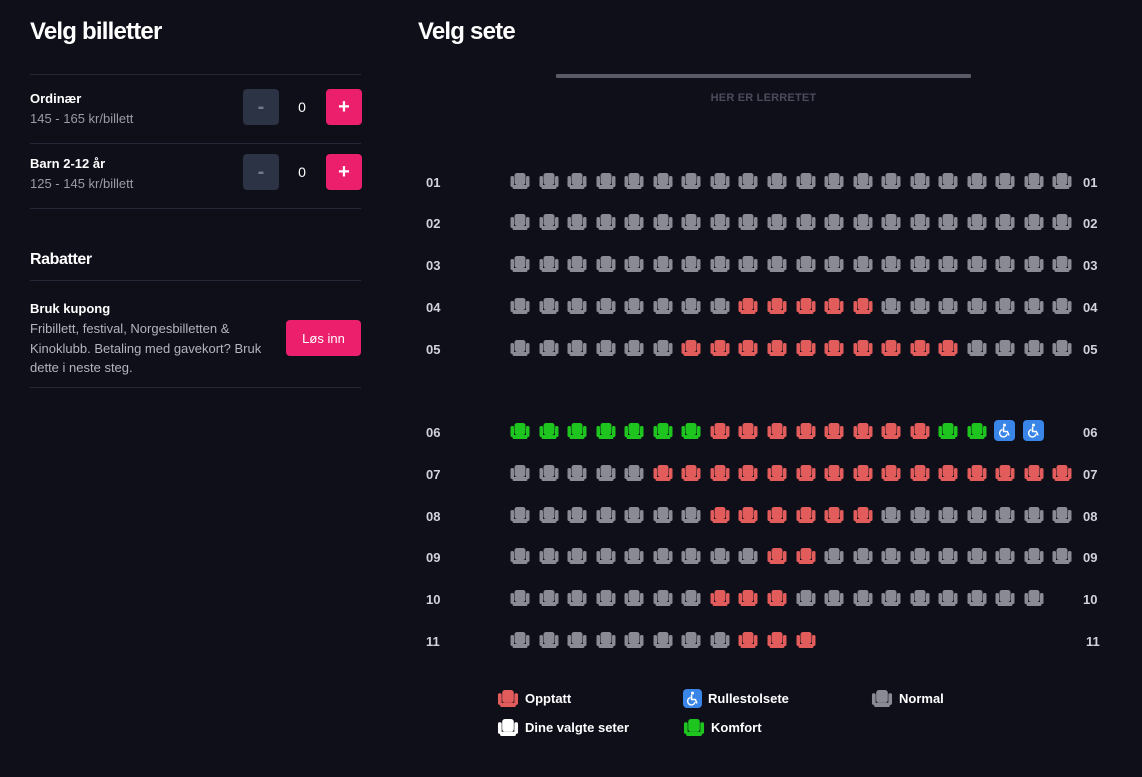 This screenshot has height=777, width=1142. What do you see at coordinates (344, 172) in the screenshot?
I see `increase-child-button: +` at bounding box center [344, 172].